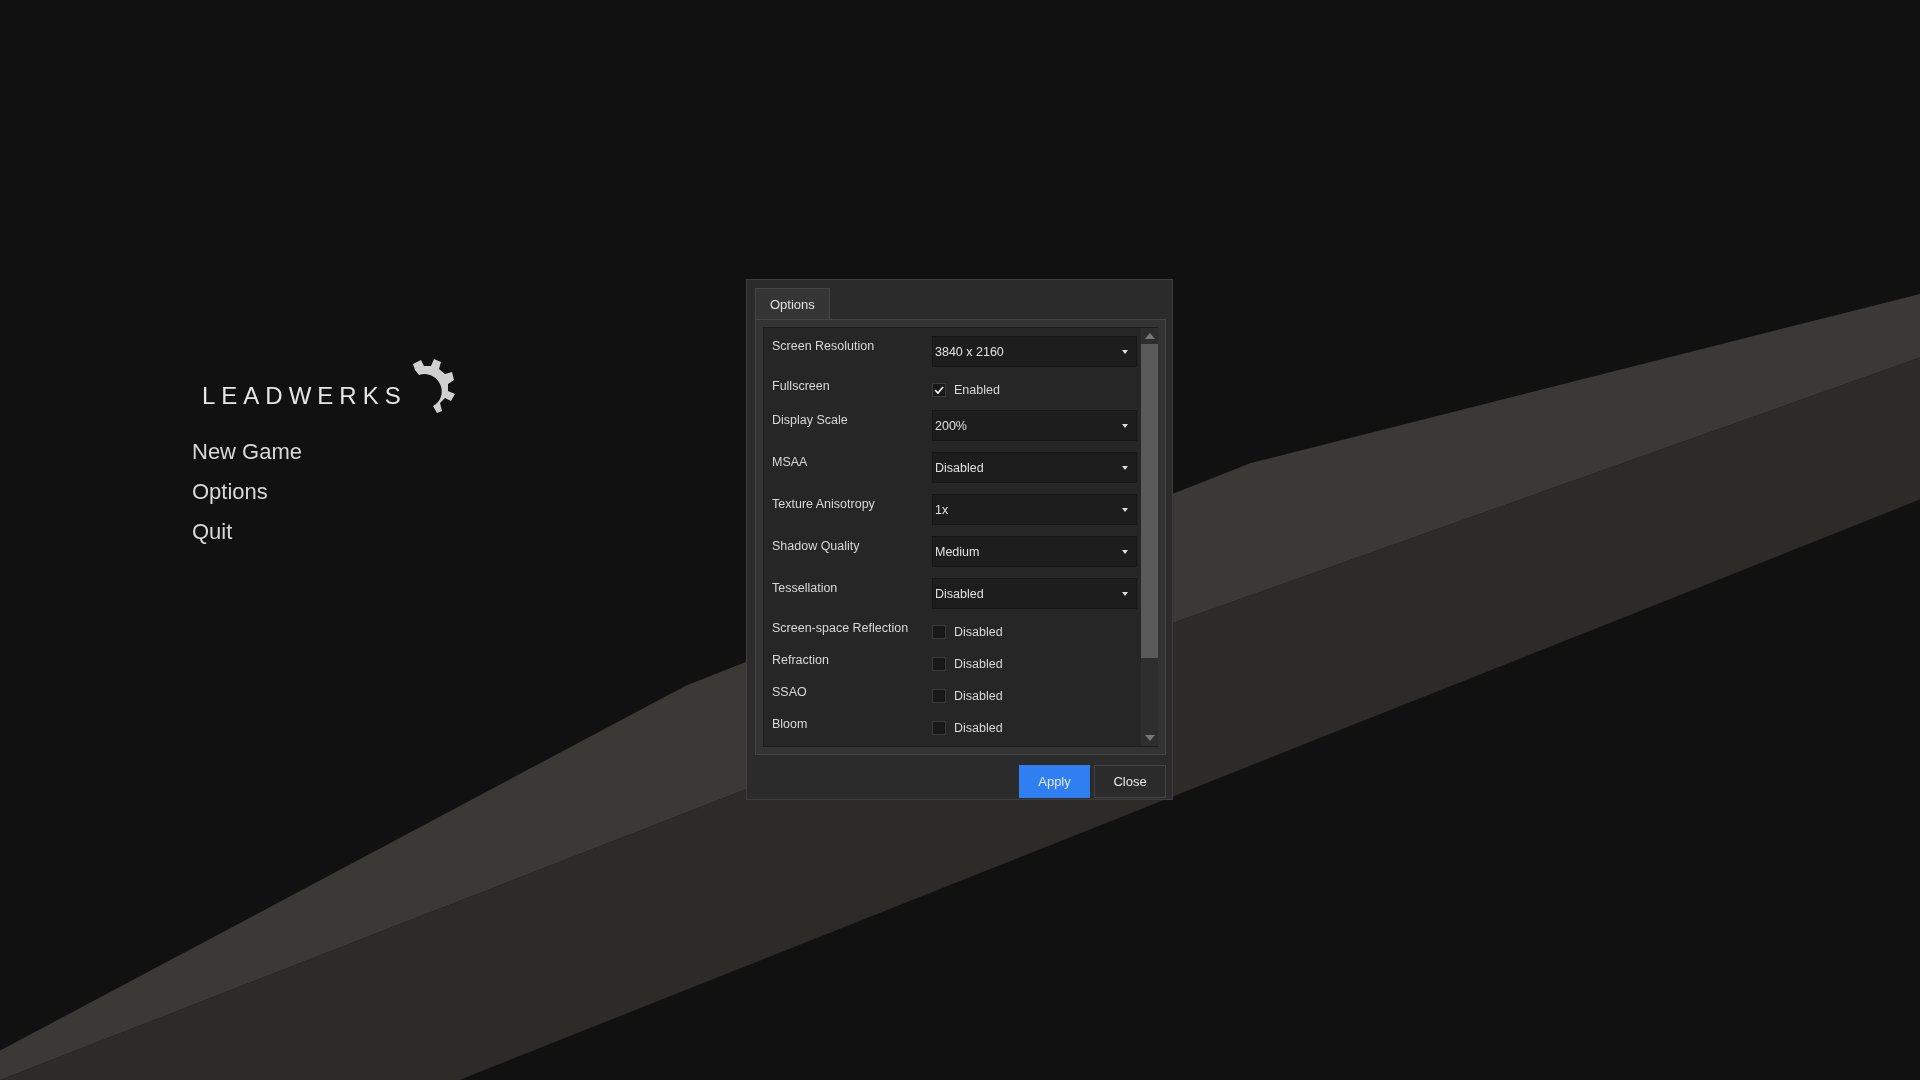  What do you see at coordinates (304, 397) in the screenshot?
I see `logo-text: LEADWERKS` at bounding box center [304, 397].